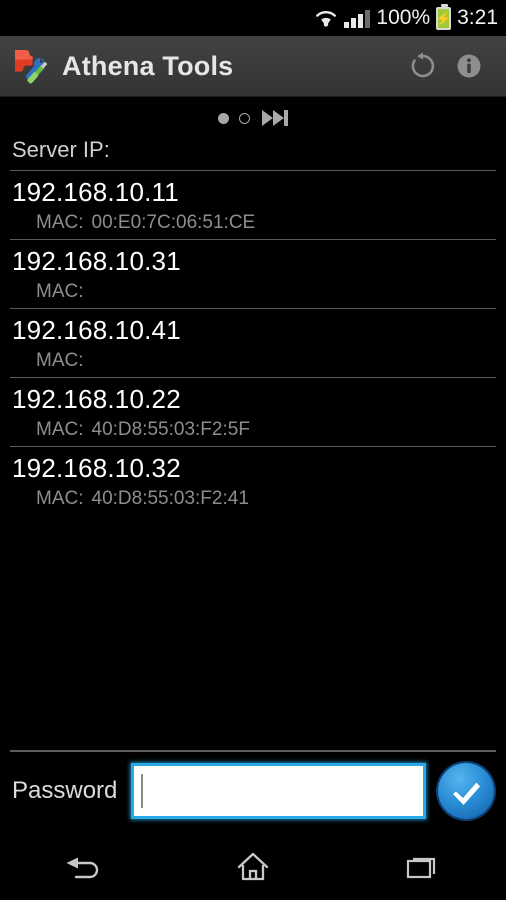 This screenshot has width=506, height=900. What do you see at coordinates (253, 18) in the screenshot?
I see `status-bar: 100% ⚡ 3:21` at bounding box center [253, 18].